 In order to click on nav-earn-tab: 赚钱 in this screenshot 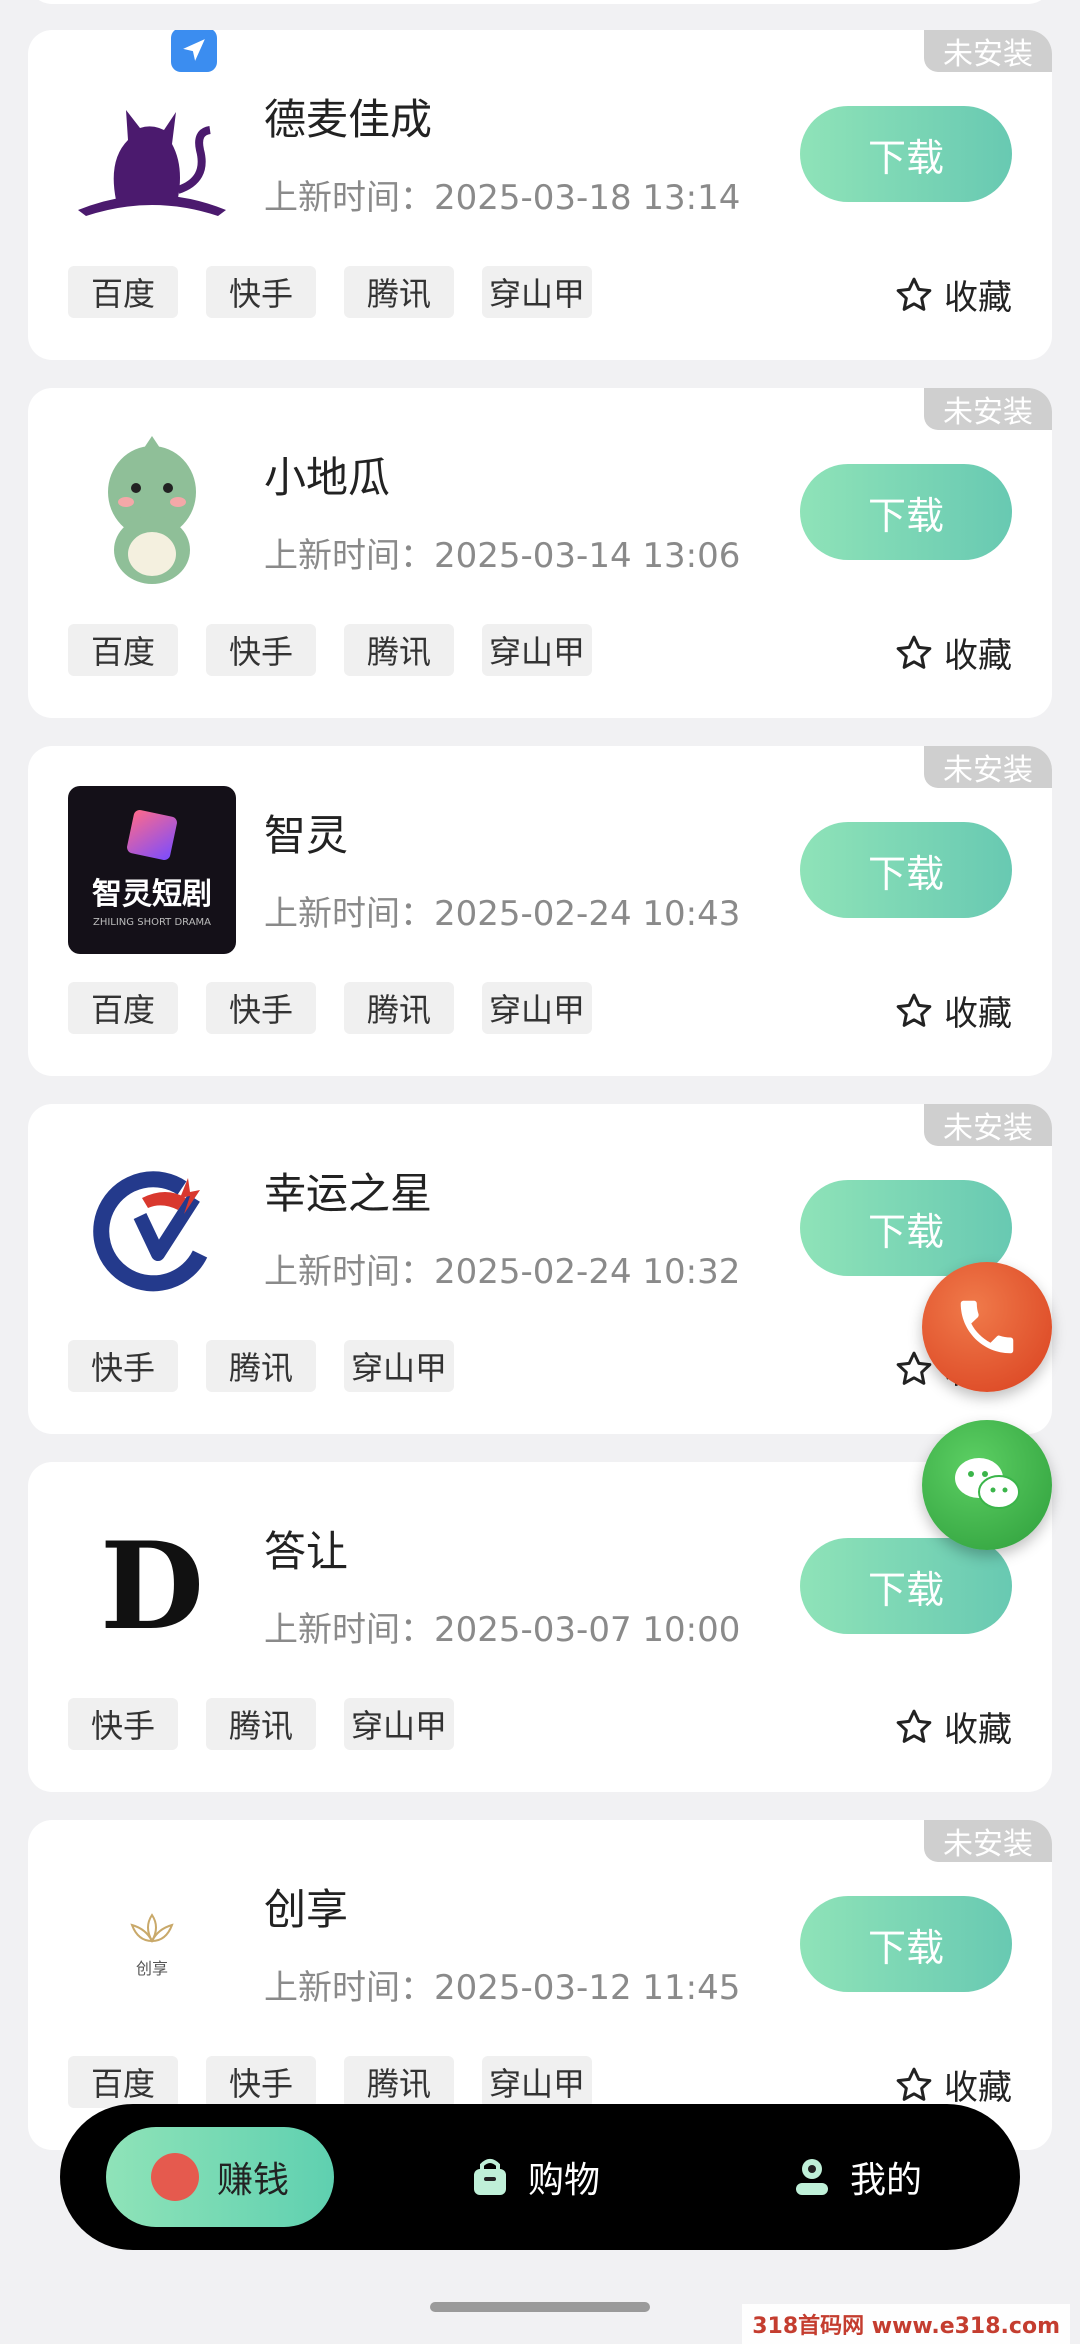, I will do `click(220, 2177)`.